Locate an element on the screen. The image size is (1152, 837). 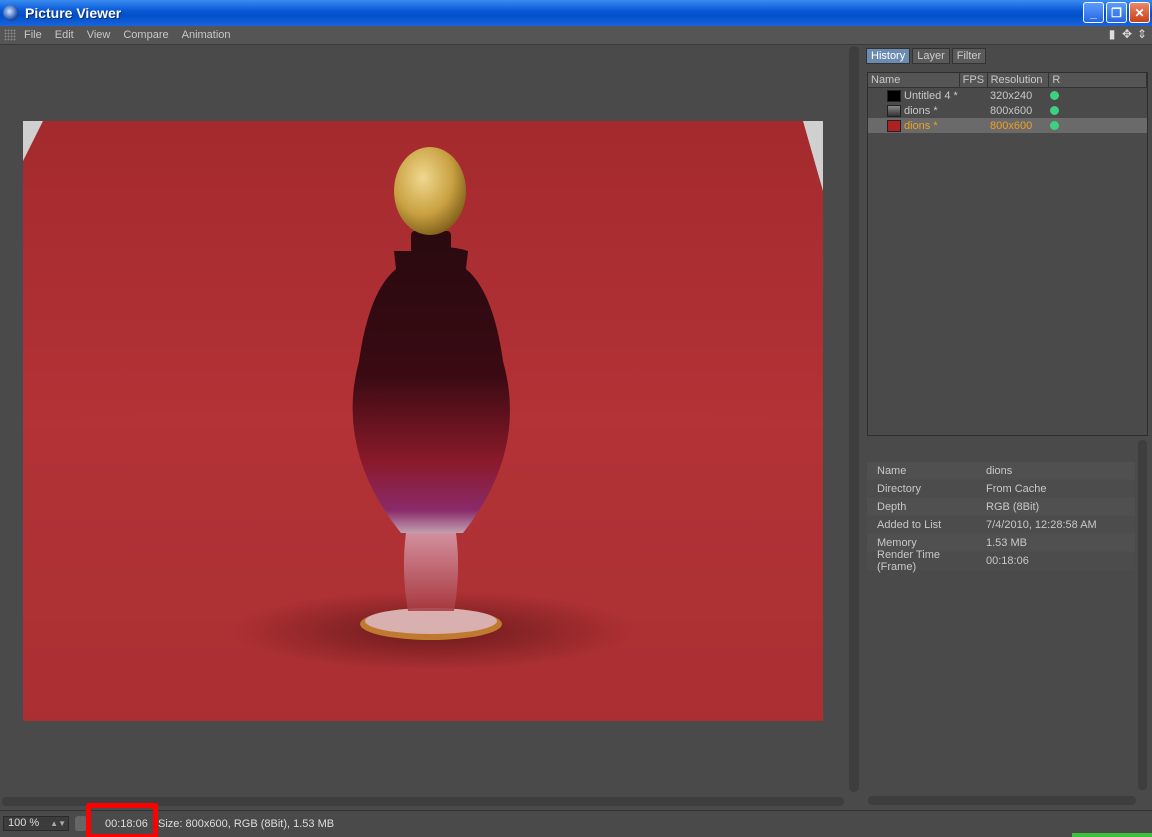
info-key: Directory is located at coordinates (899, 488).